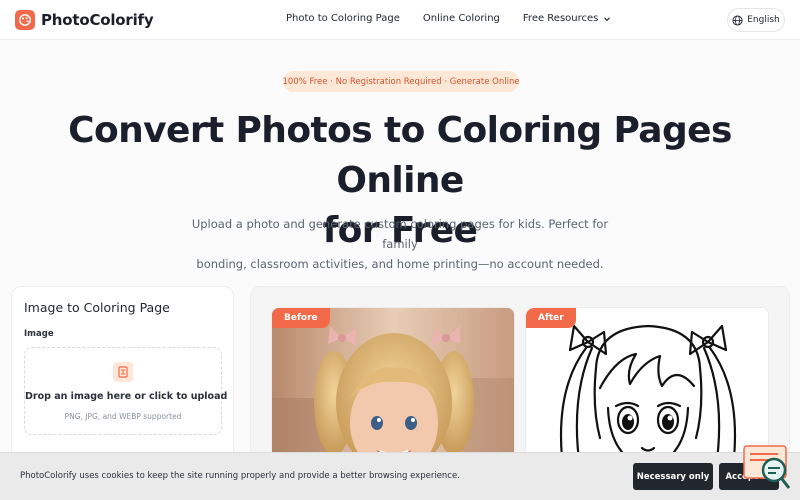 This screenshot has width=800, height=500. Describe the element at coordinates (97, 307) in the screenshot. I see `tool-title: Image to Coloring Page` at that location.